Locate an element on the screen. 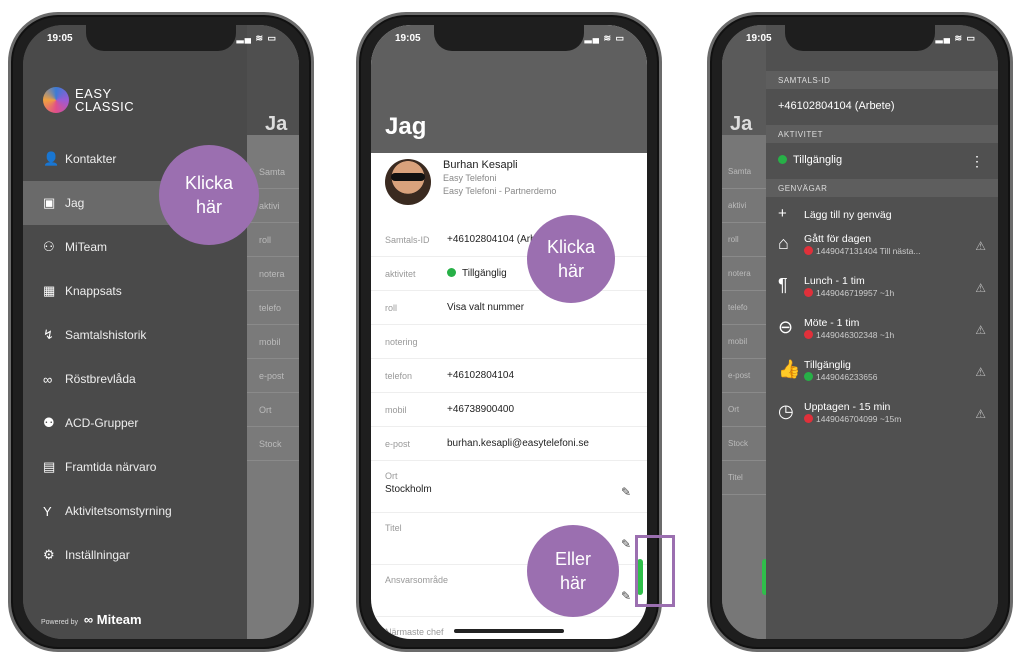 The width and height of the screenshot is (1025, 656). profile-field-row: telefon +46102804104 is located at coordinates (509, 376).